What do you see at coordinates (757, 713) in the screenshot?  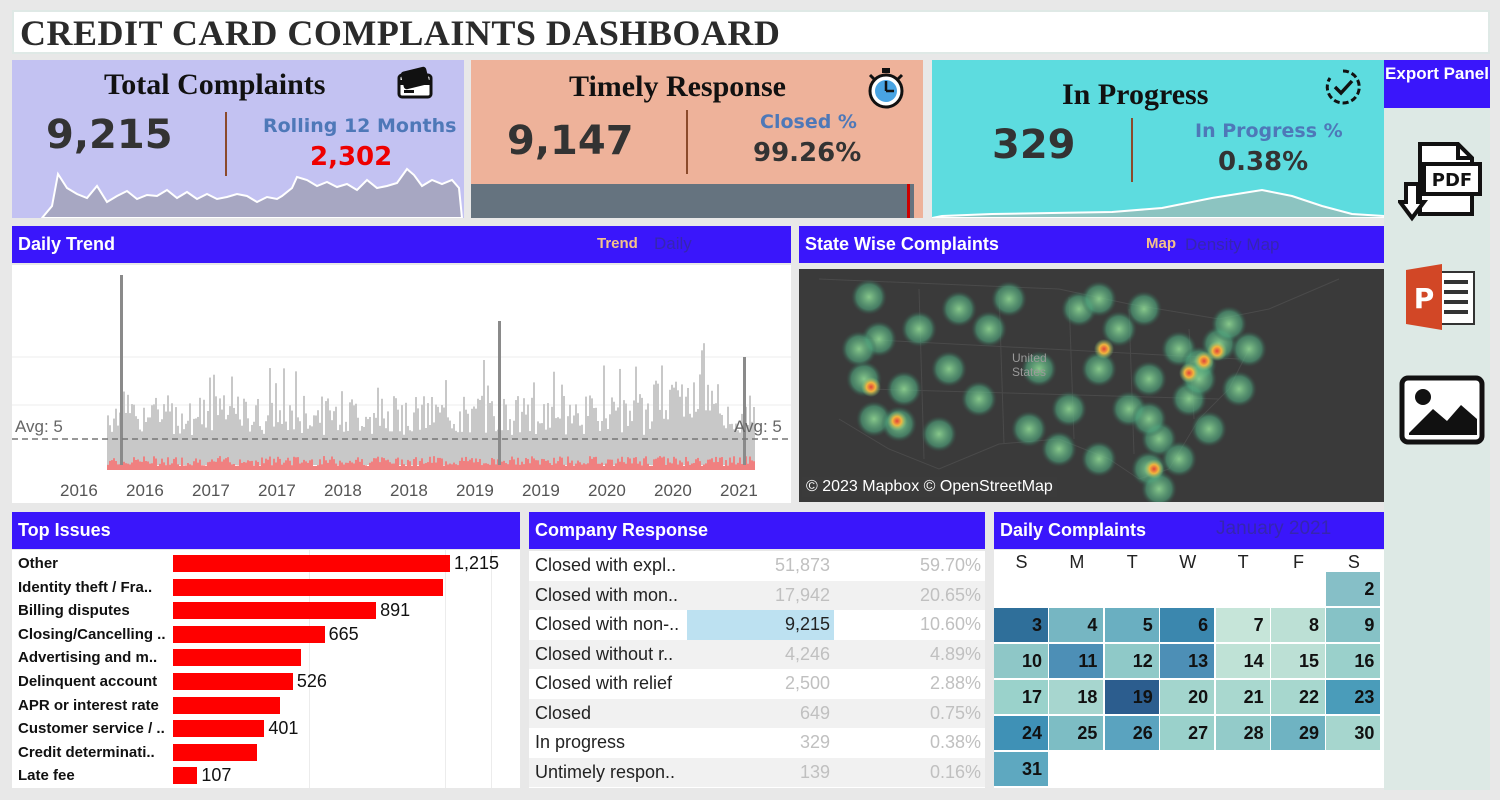 I see `response-row: Closed 649 0.75%` at bounding box center [757, 713].